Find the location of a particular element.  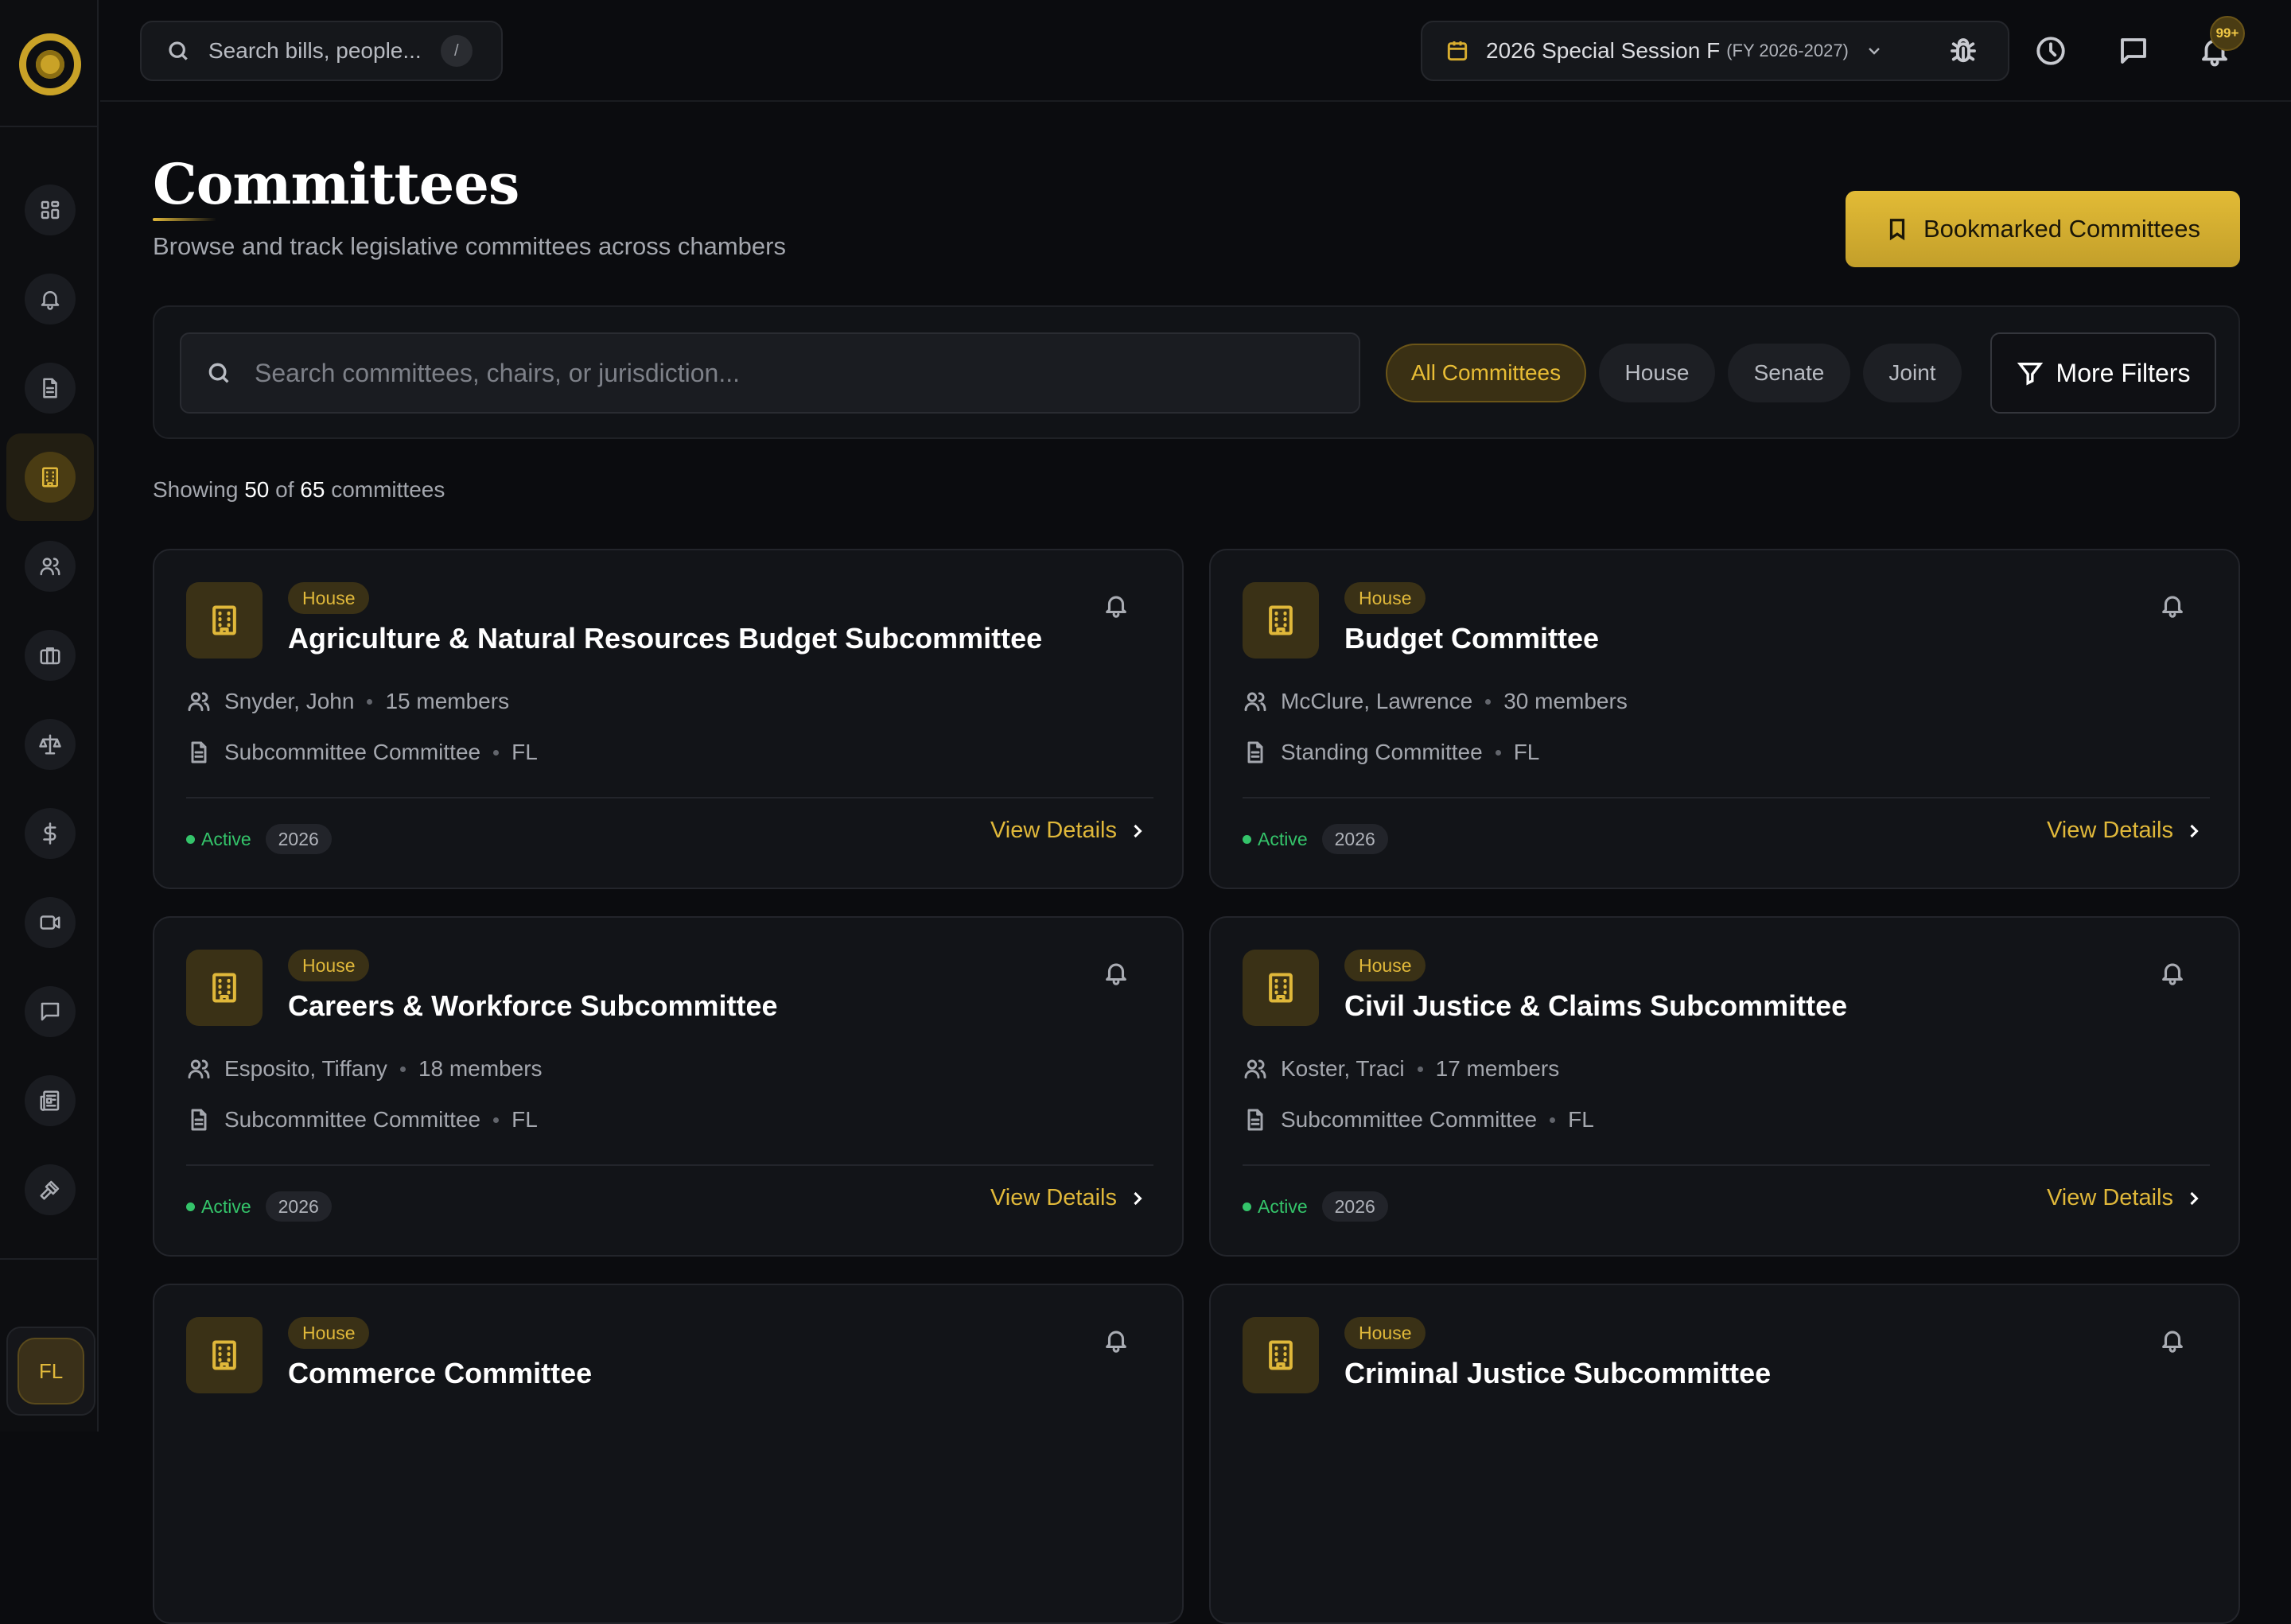

bug-report-button is located at coordinates (1964, 51).